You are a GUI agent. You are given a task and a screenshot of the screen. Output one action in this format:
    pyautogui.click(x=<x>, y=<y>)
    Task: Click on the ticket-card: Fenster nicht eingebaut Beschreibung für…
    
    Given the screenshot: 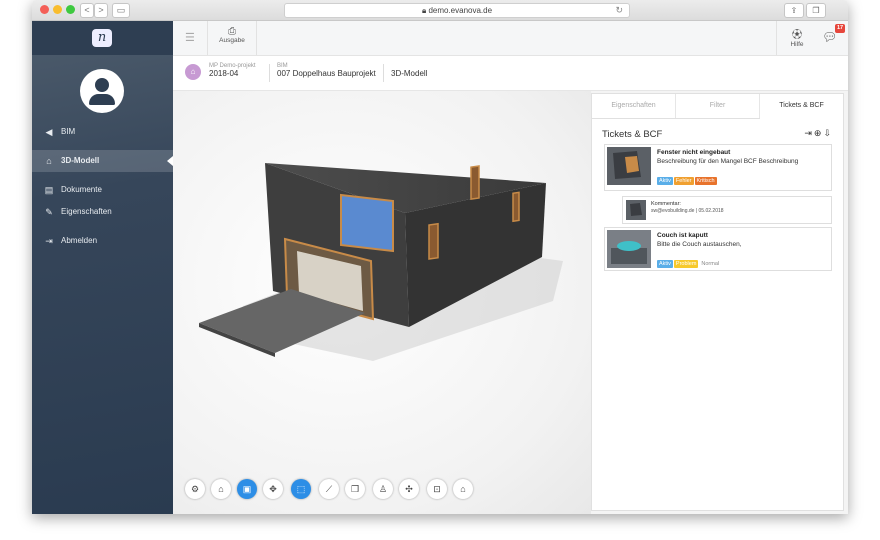 What is the action you would take?
    pyautogui.click(x=718, y=167)
    